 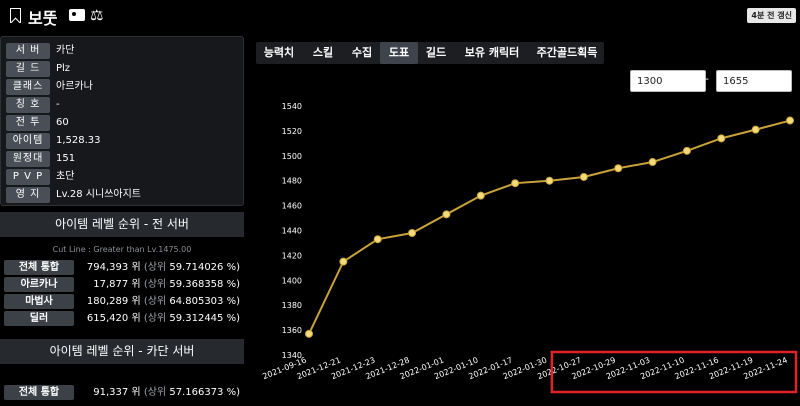 I want to click on header: 보뚯 ⚖ 4분 전 갱신, so click(x=400, y=16).